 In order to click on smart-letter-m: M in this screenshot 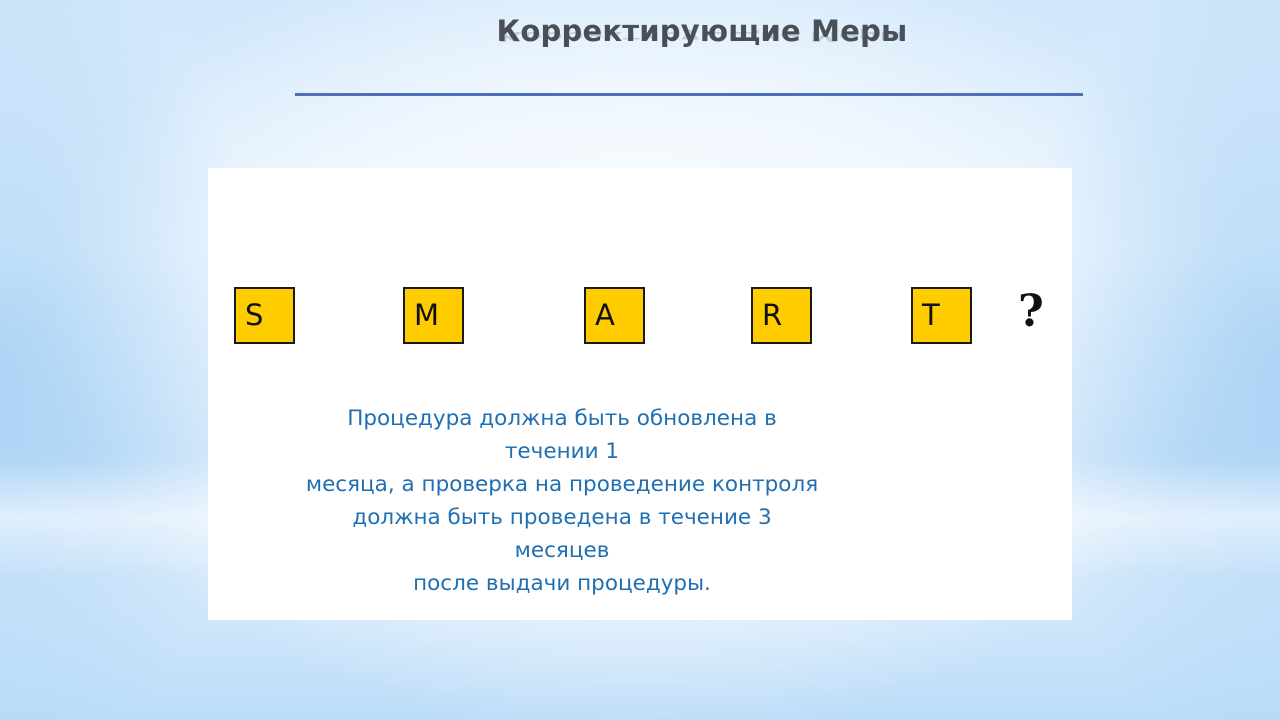, I will do `click(427, 315)`.